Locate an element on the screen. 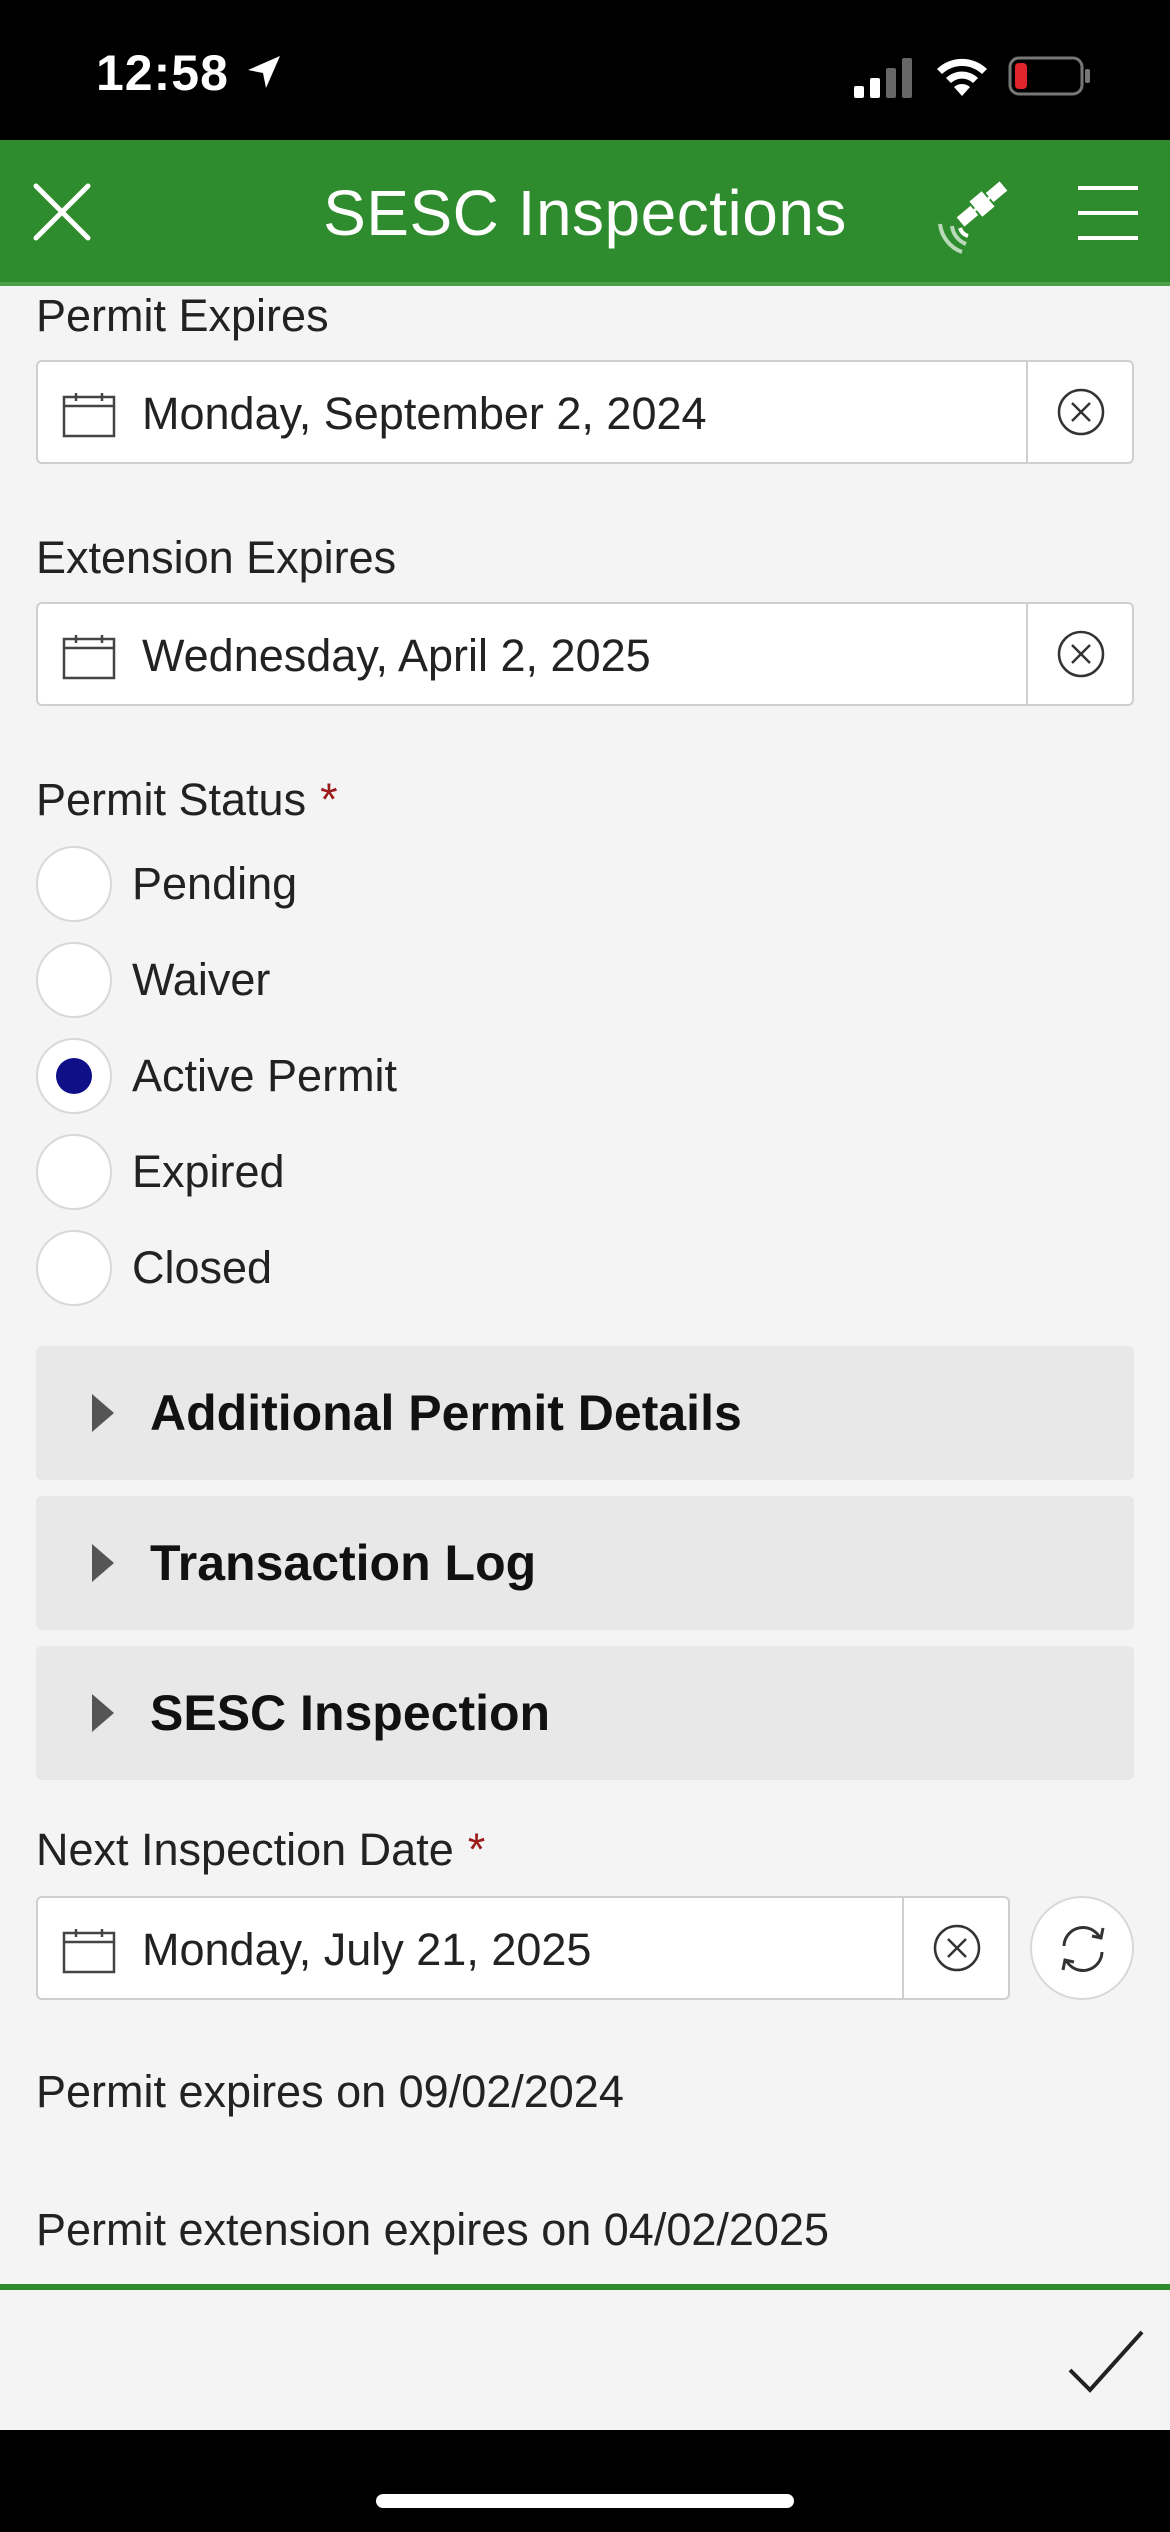 This screenshot has width=1170, height=2532. extension-expires-field: Wednesday, April 2, 2025 is located at coordinates (585, 654).